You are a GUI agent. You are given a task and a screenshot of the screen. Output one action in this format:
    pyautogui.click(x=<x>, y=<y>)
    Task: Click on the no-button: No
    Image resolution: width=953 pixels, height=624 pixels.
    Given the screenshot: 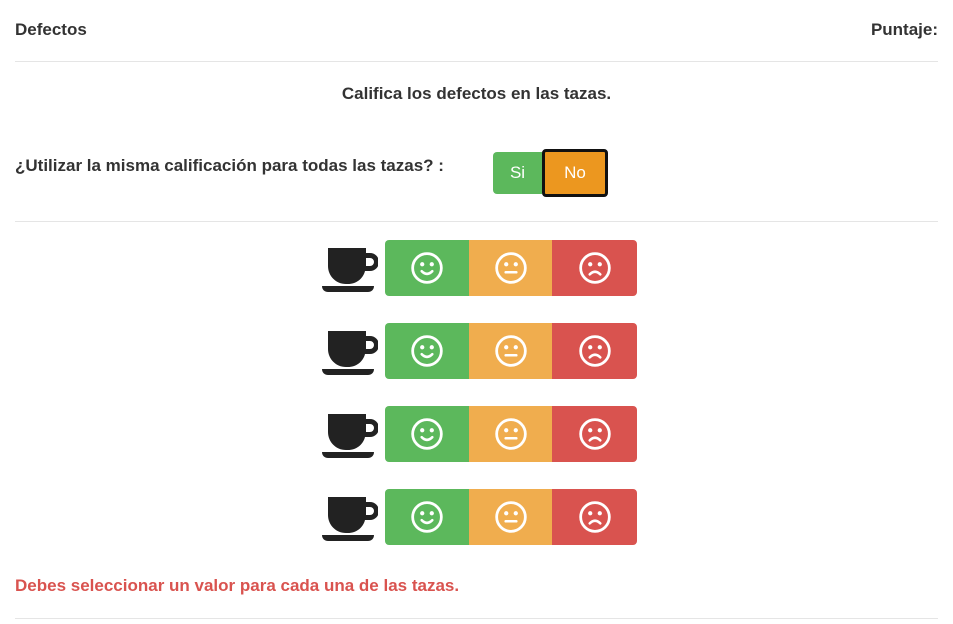 What is the action you would take?
    pyautogui.click(x=575, y=173)
    